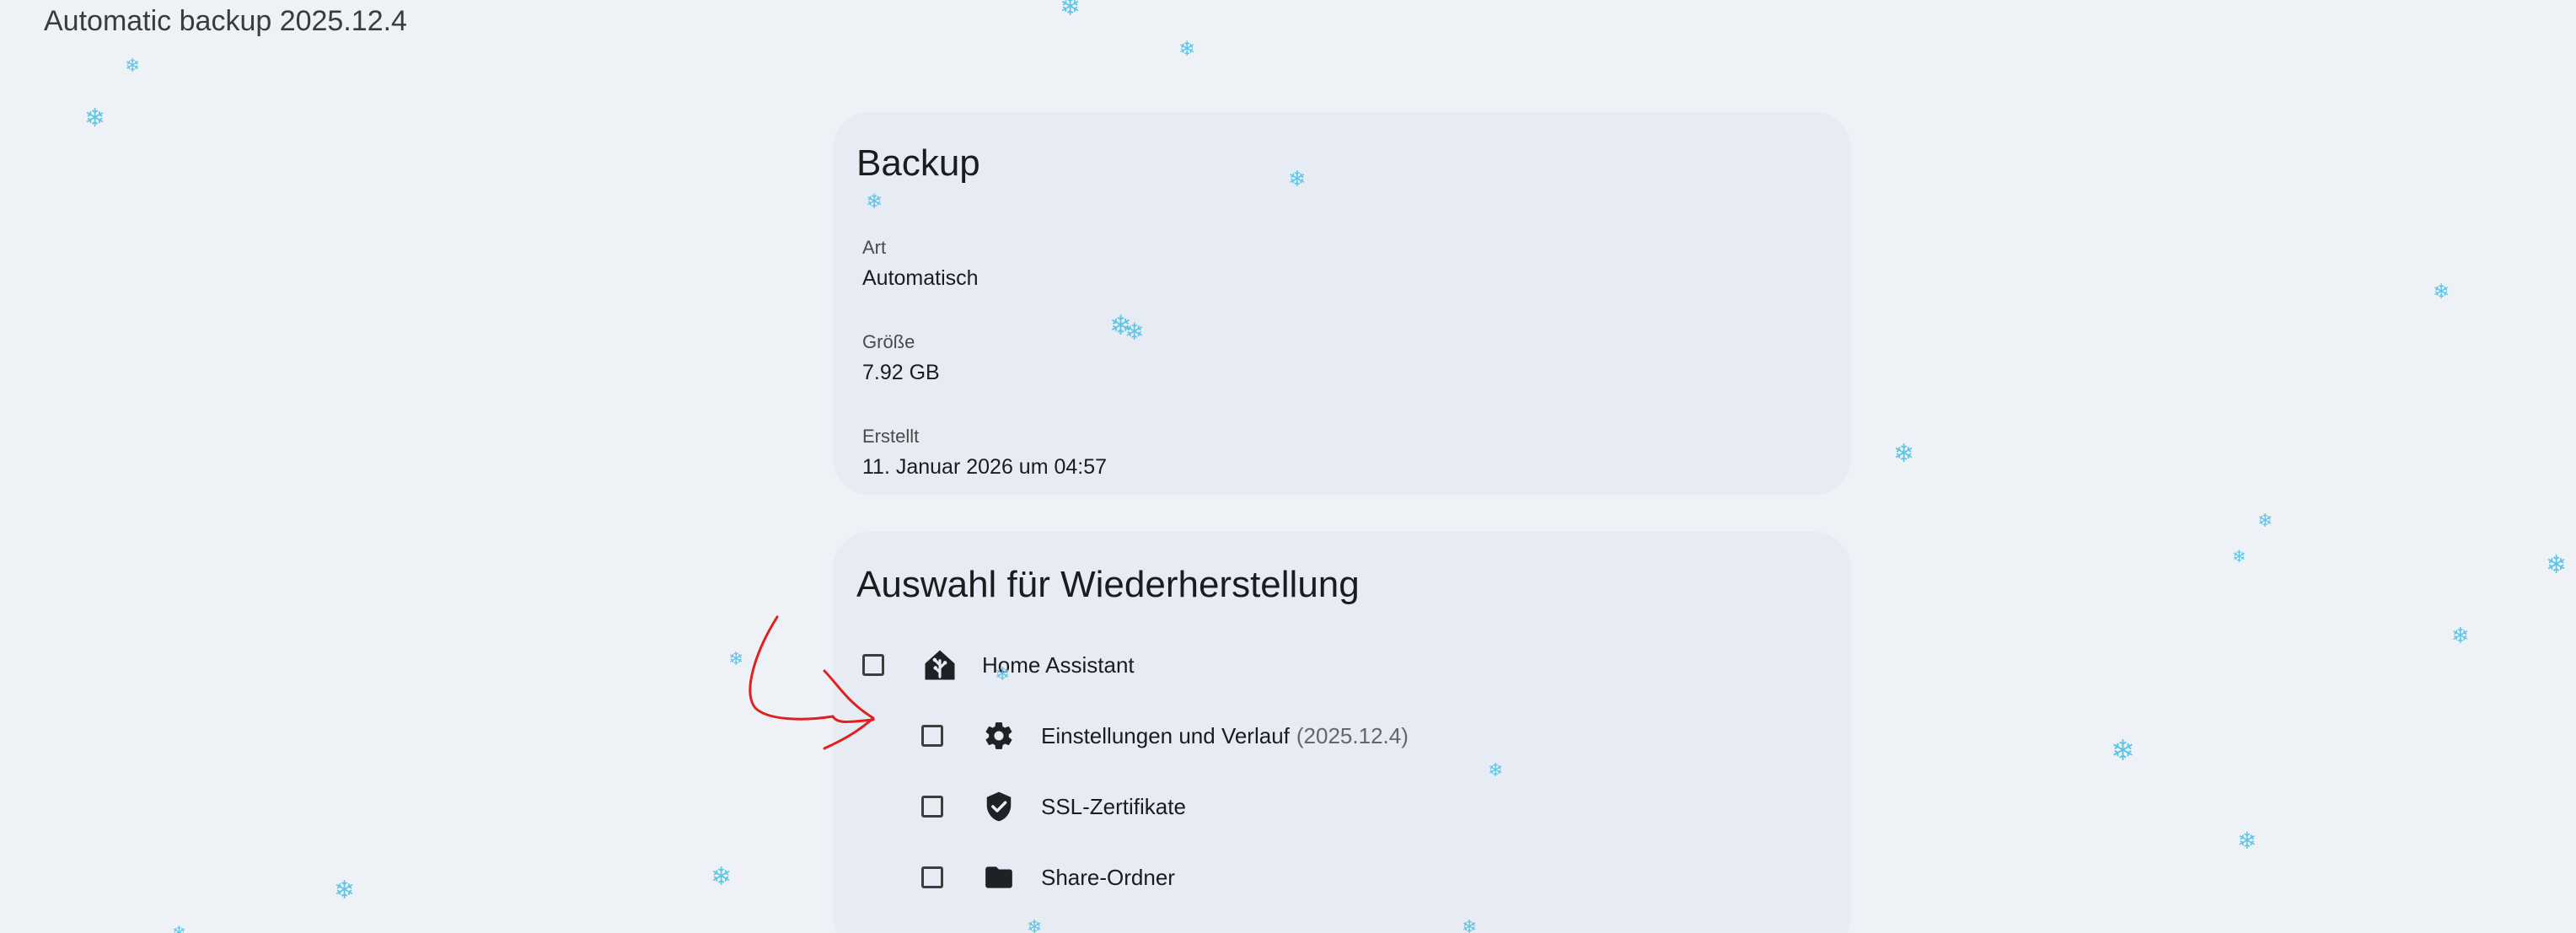 Image resolution: width=2576 pixels, height=933 pixels. What do you see at coordinates (984, 453) in the screenshot?
I see `field-created: Erstellt 11. Januar 2026 um 04:57` at bounding box center [984, 453].